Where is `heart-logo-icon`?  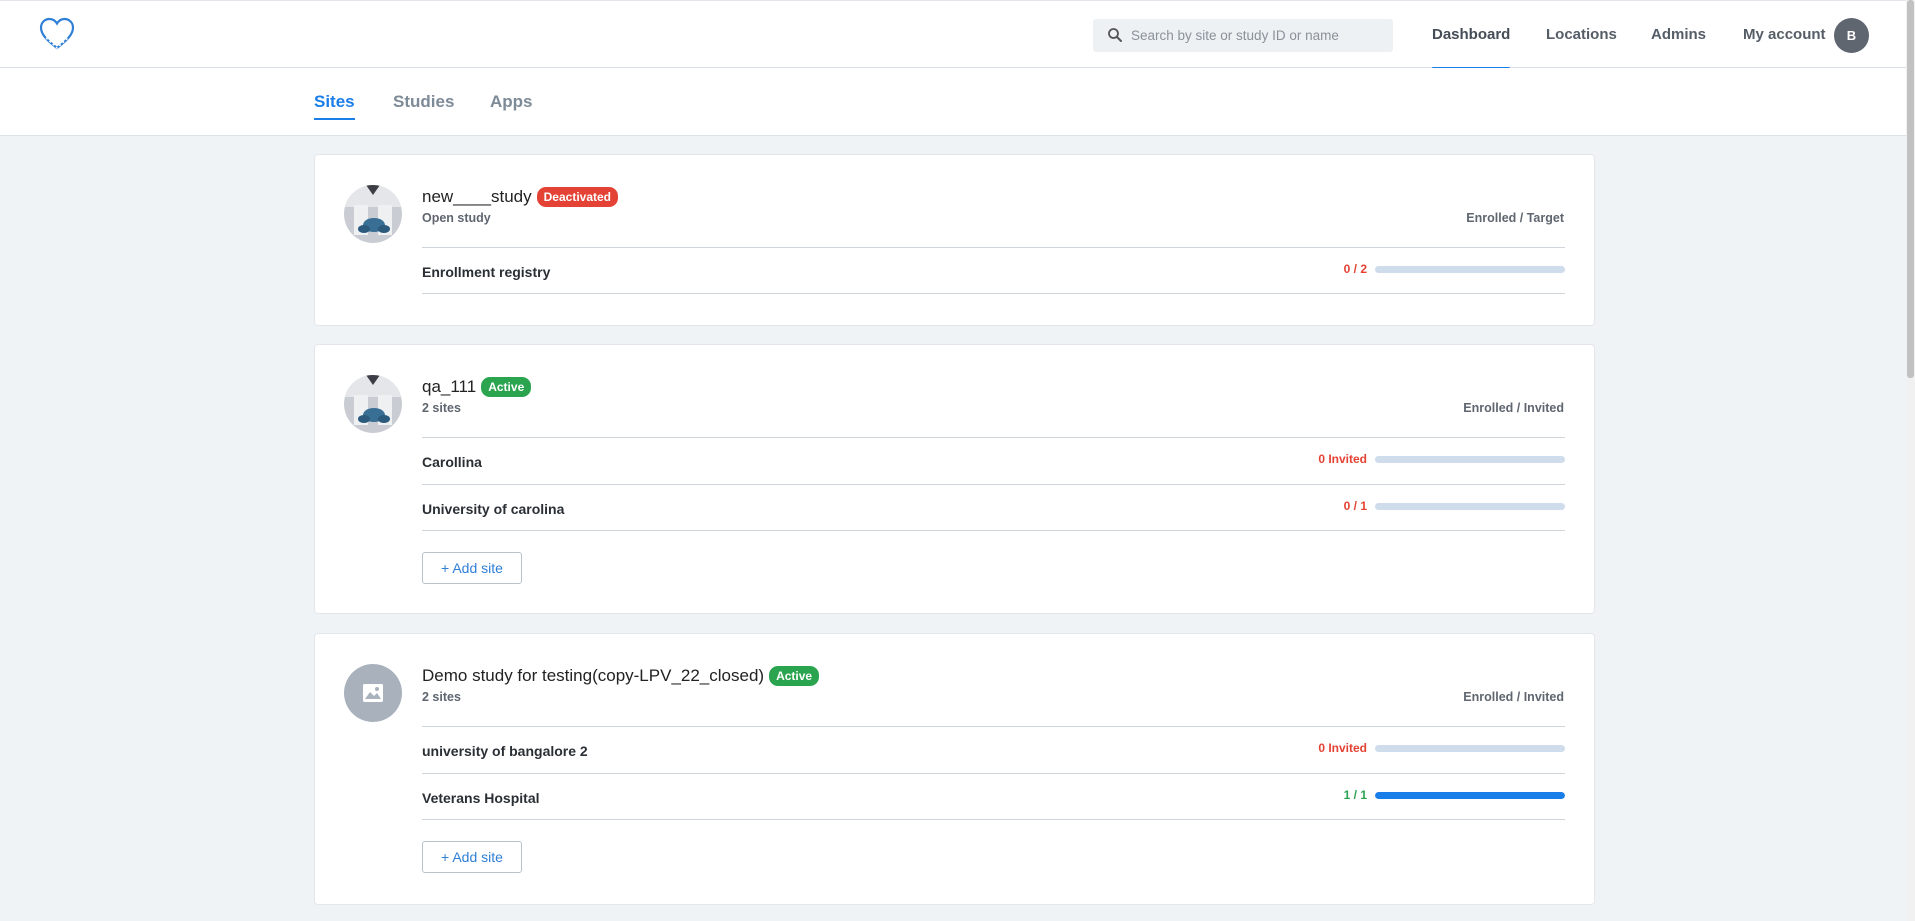 heart-logo-icon is located at coordinates (57, 34).